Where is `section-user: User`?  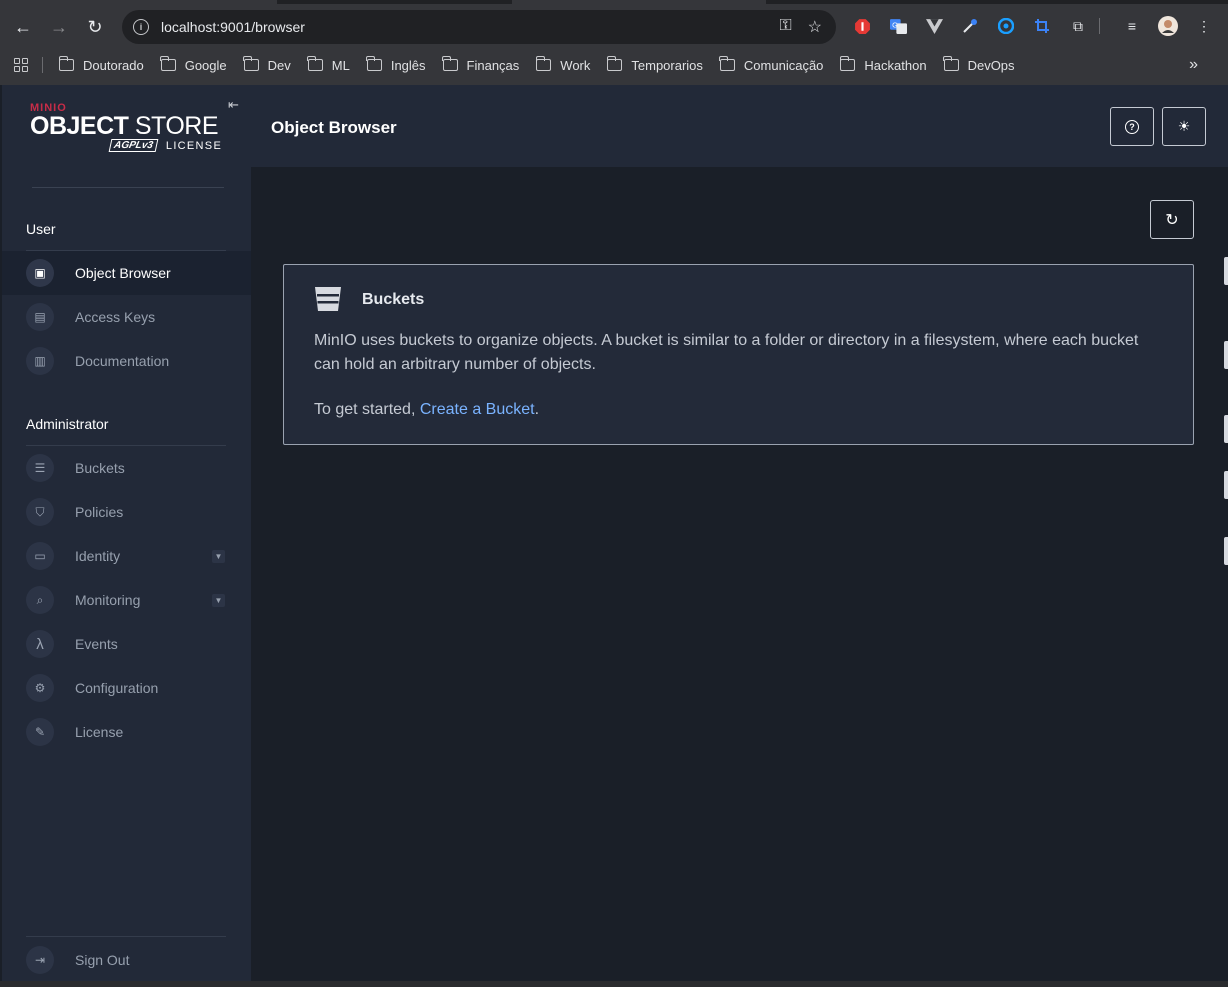 section-user: User is located at coordinates (41, 229).